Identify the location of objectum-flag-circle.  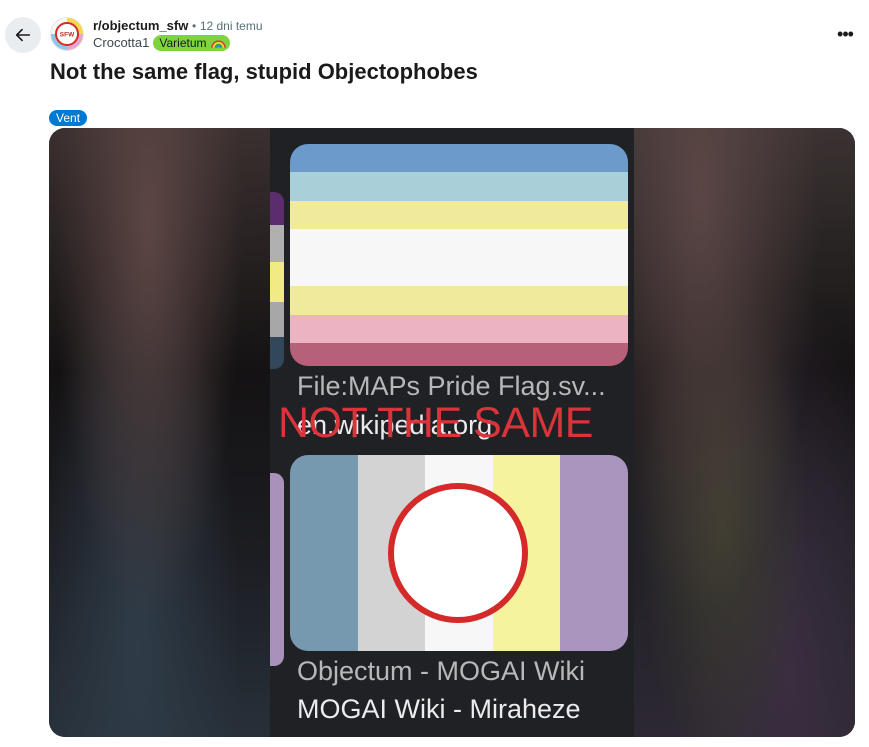
(458, 553).